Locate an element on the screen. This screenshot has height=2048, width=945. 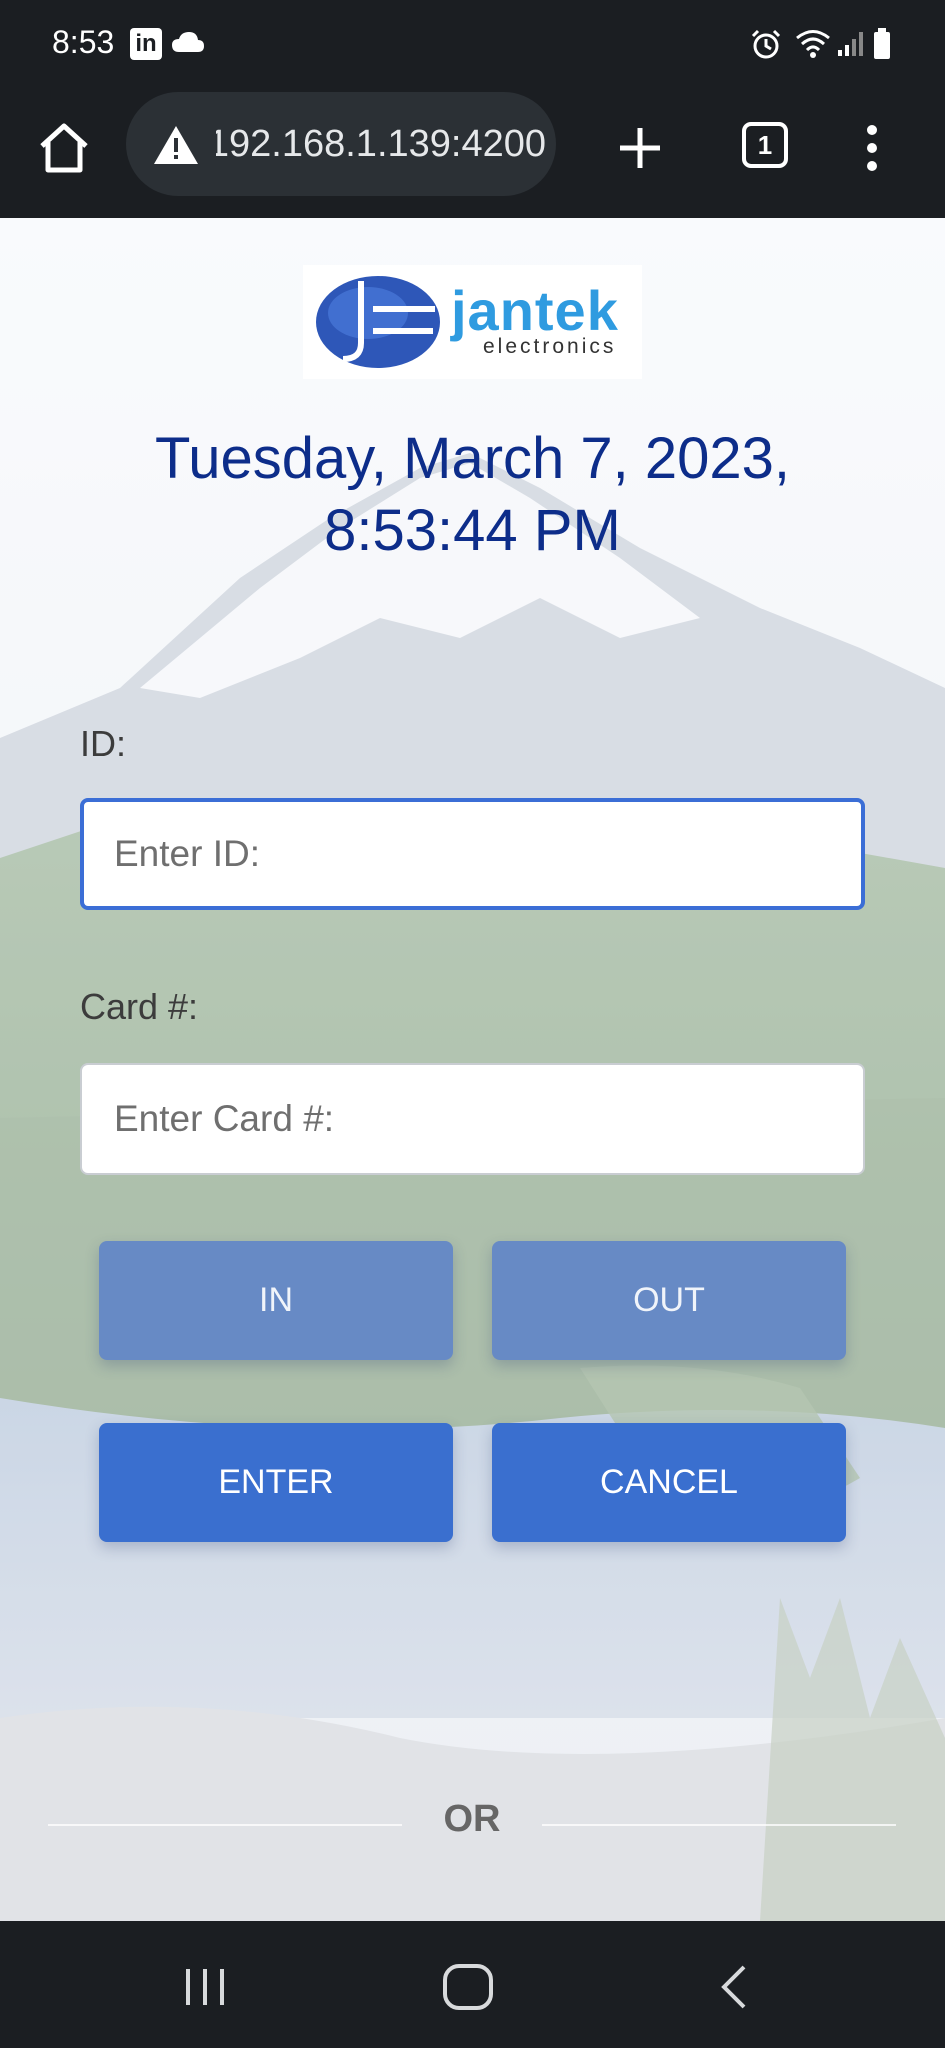
address-bar: 192.168.1.139:4200 is located at coordinates (341, 144).